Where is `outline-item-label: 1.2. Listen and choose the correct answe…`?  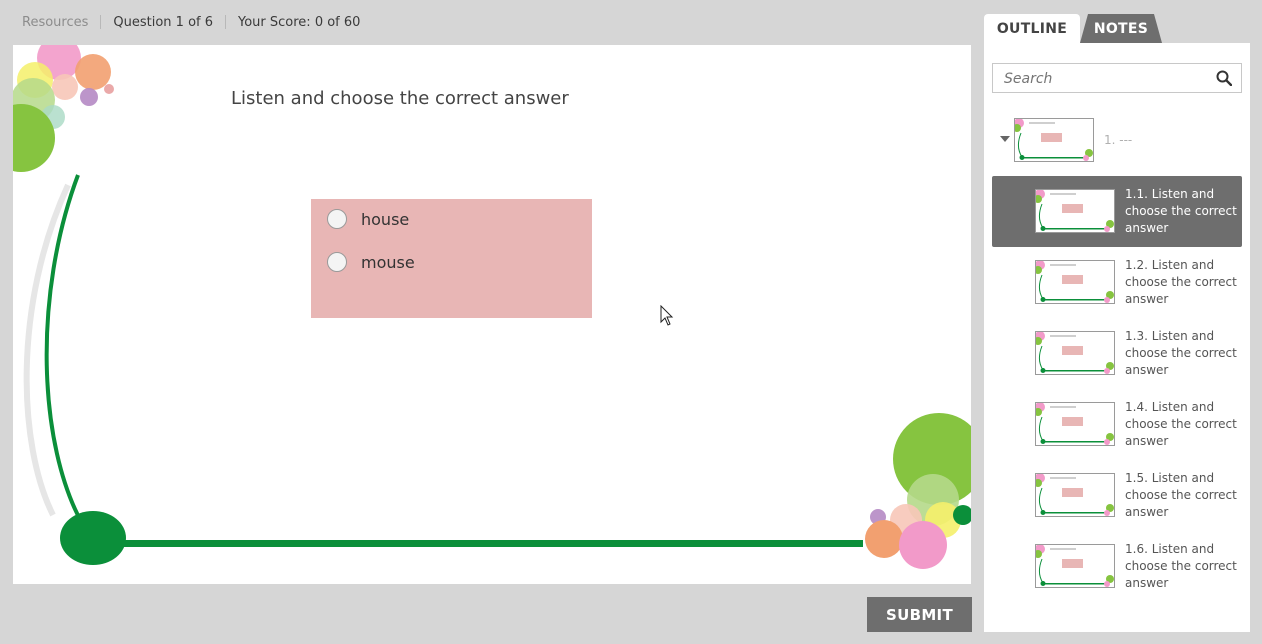 outline-item-label: 1.2. Listen and choose the correct answe… is located at coordinates (1181, 282).